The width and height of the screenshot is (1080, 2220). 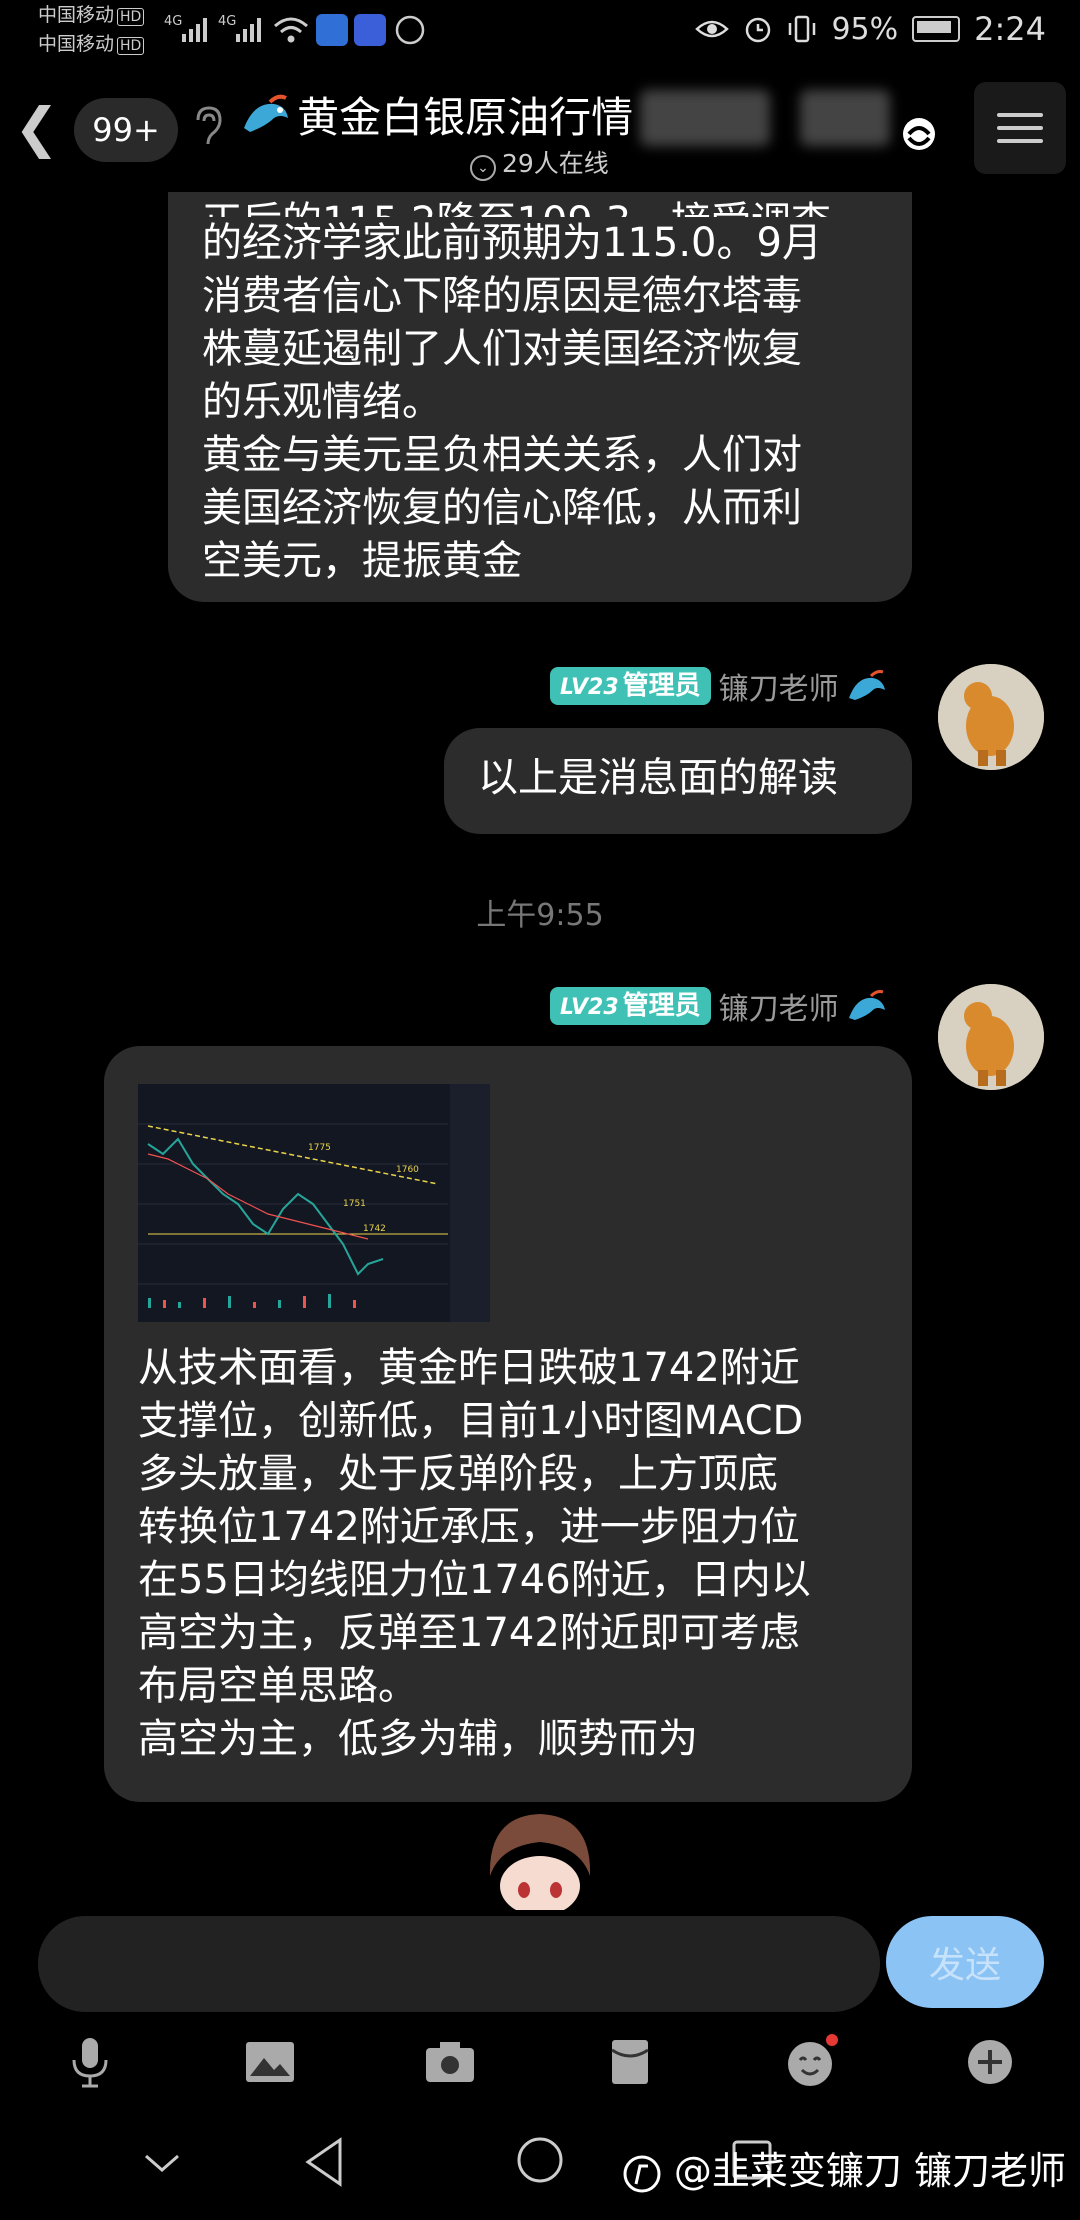 I want to click on battery-percent: 95%, so click(x=865, y=29).